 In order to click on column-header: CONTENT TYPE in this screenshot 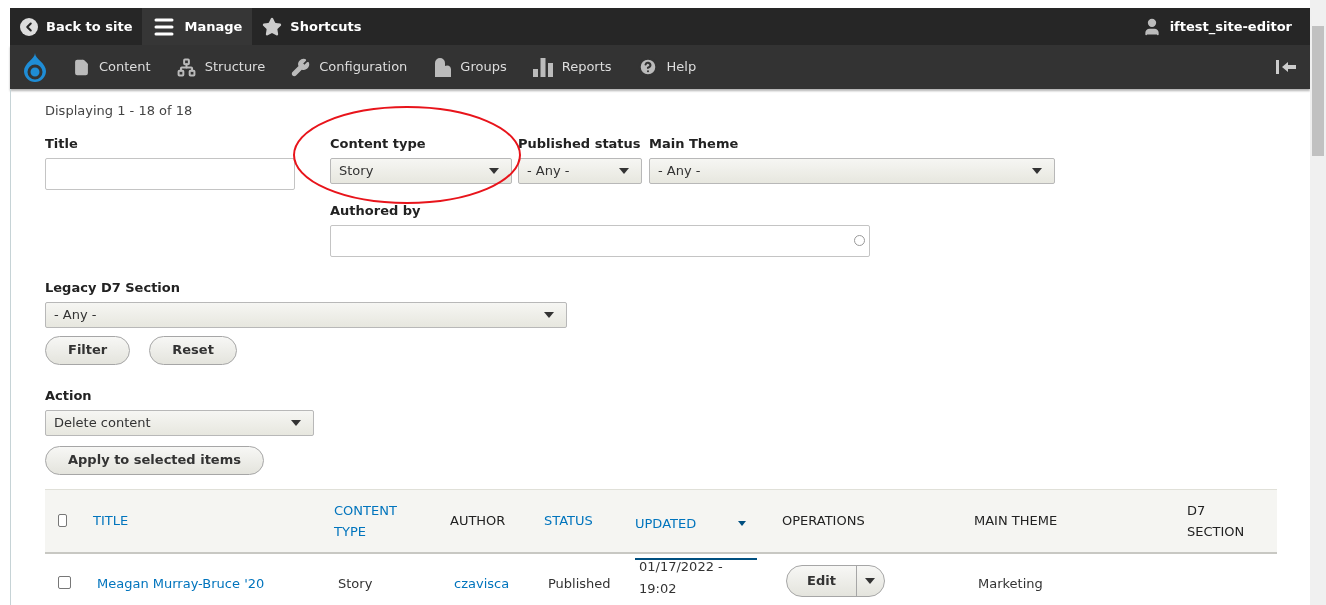, I will do `click(379, 520)`.